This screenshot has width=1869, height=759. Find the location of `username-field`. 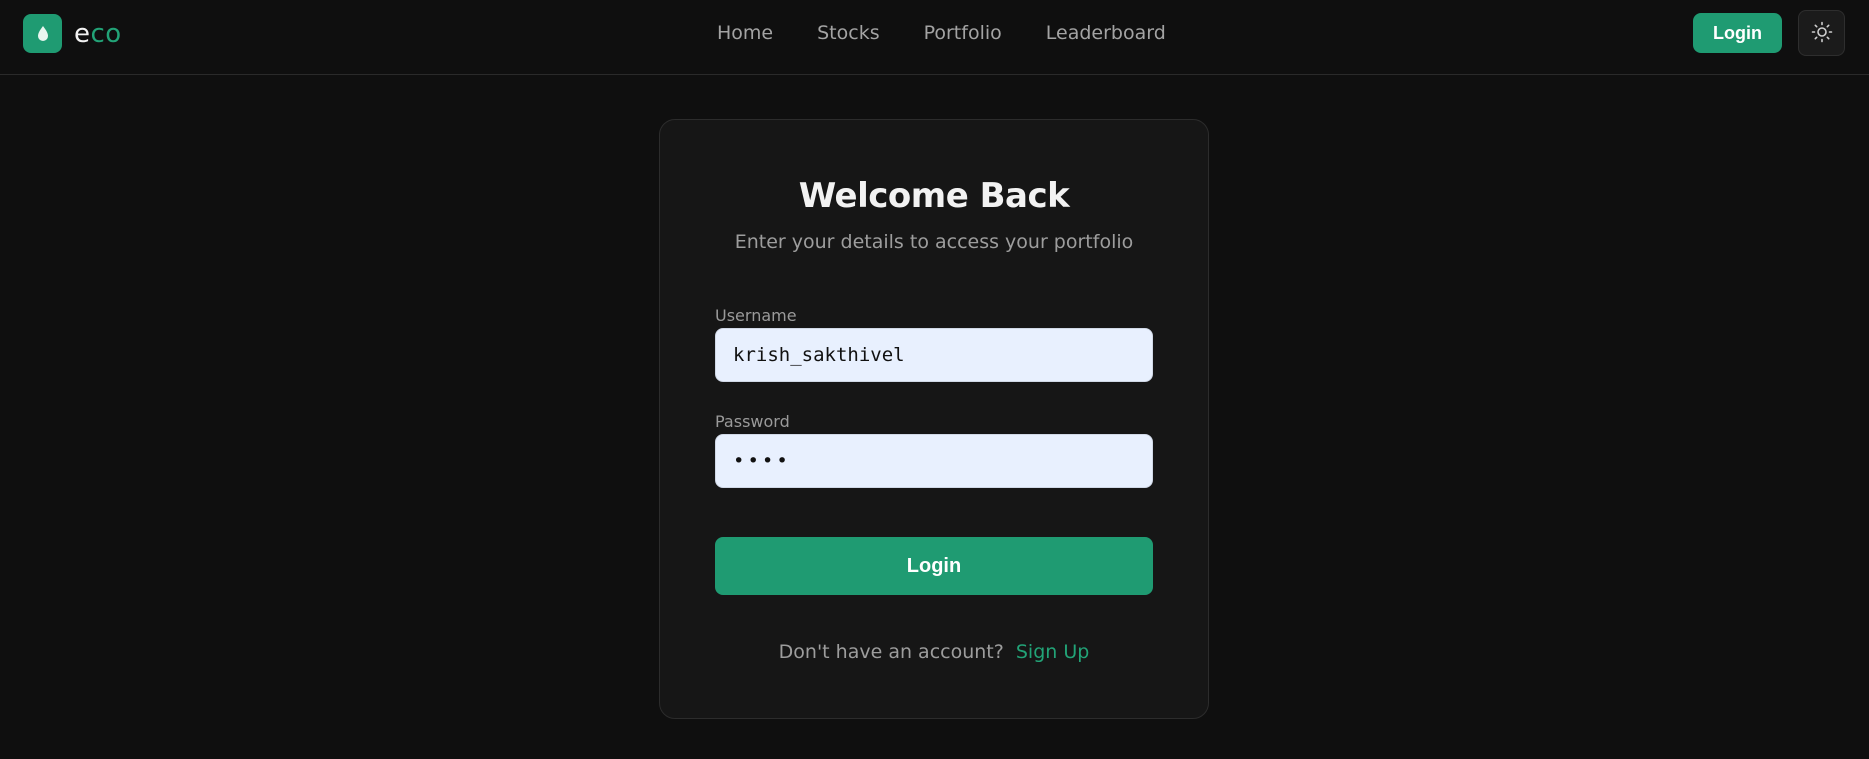

username-field is located at coordinates (934, 355).